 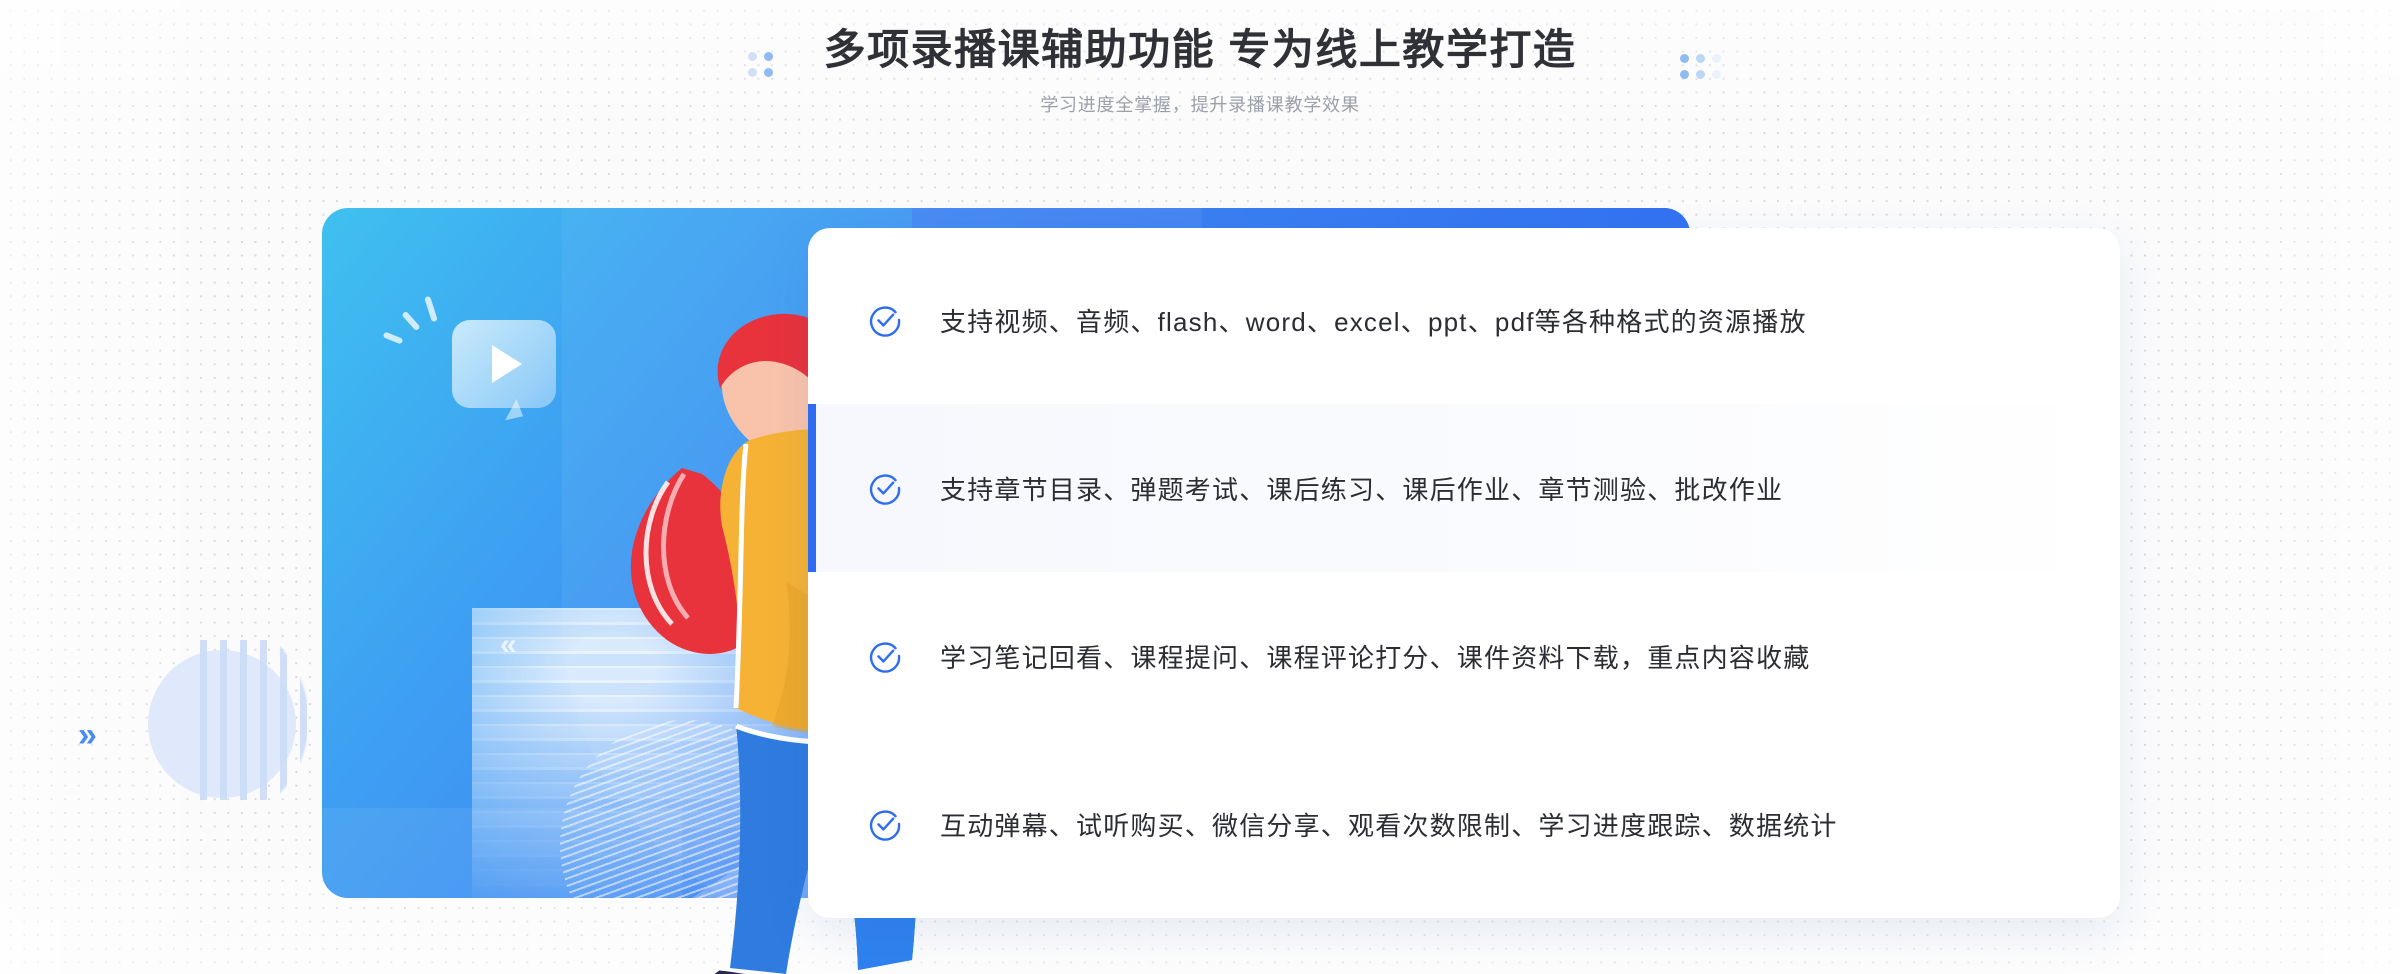 I want to click on feature-text: 支持章节目录、弹题考试、课后练习、课后作业、章节测验、批改作业, so click(x=1362, y=489).